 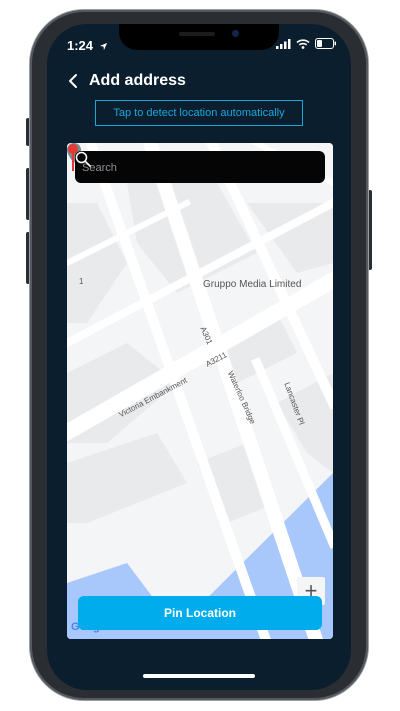 I want to click on battery-icon, so click(x=325, y=43).